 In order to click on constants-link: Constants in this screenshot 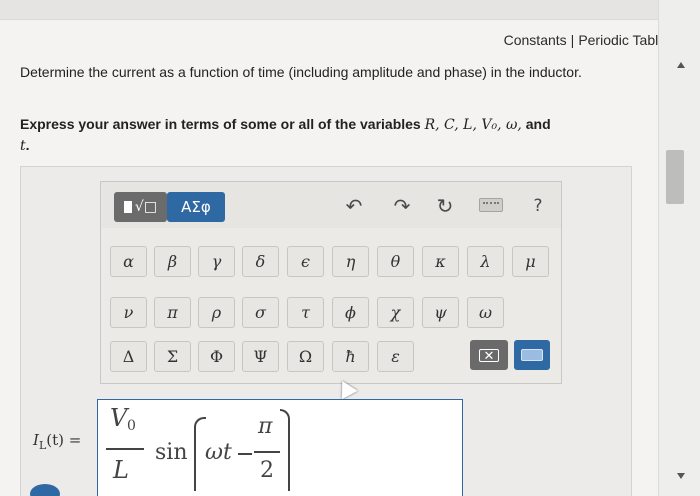, I will do `click(535, 40)`.